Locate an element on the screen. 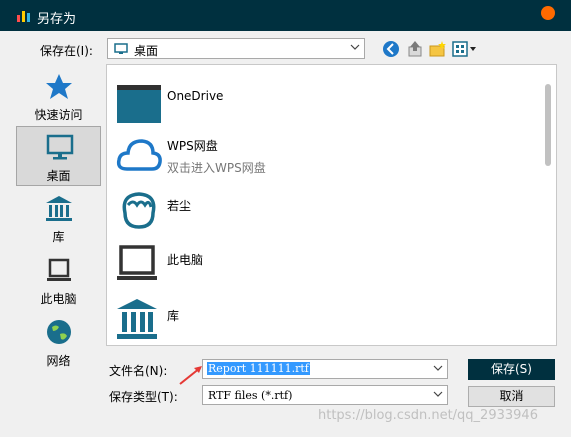 The width and height of the screenshot is (571, 437). up-folder-icon is located at coordinates (415, 49).